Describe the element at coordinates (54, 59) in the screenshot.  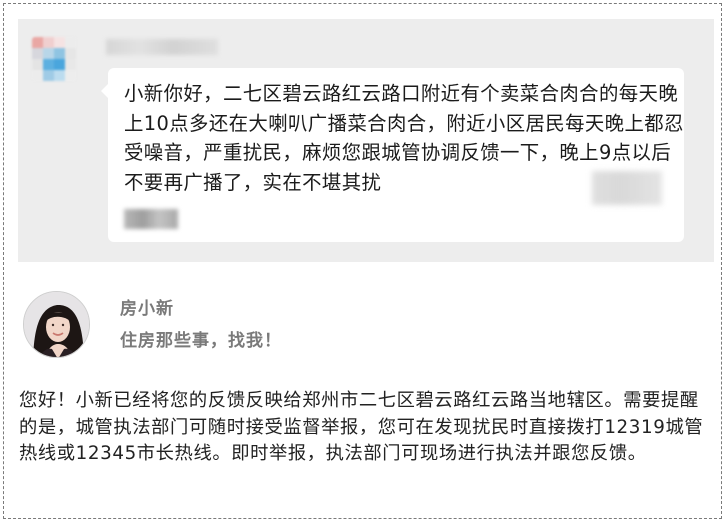
I see `sender-avatar-icon` at that location.